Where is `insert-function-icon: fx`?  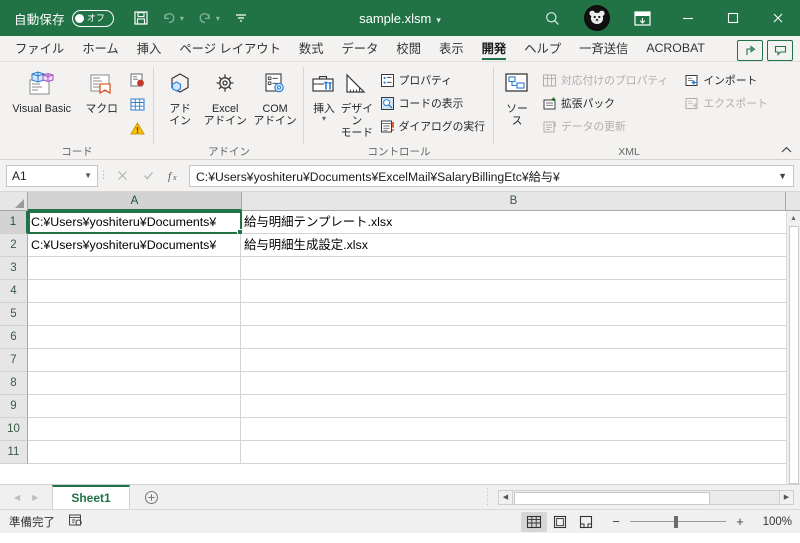 insert-function-icon: fx is located at coordinates (174, 176).